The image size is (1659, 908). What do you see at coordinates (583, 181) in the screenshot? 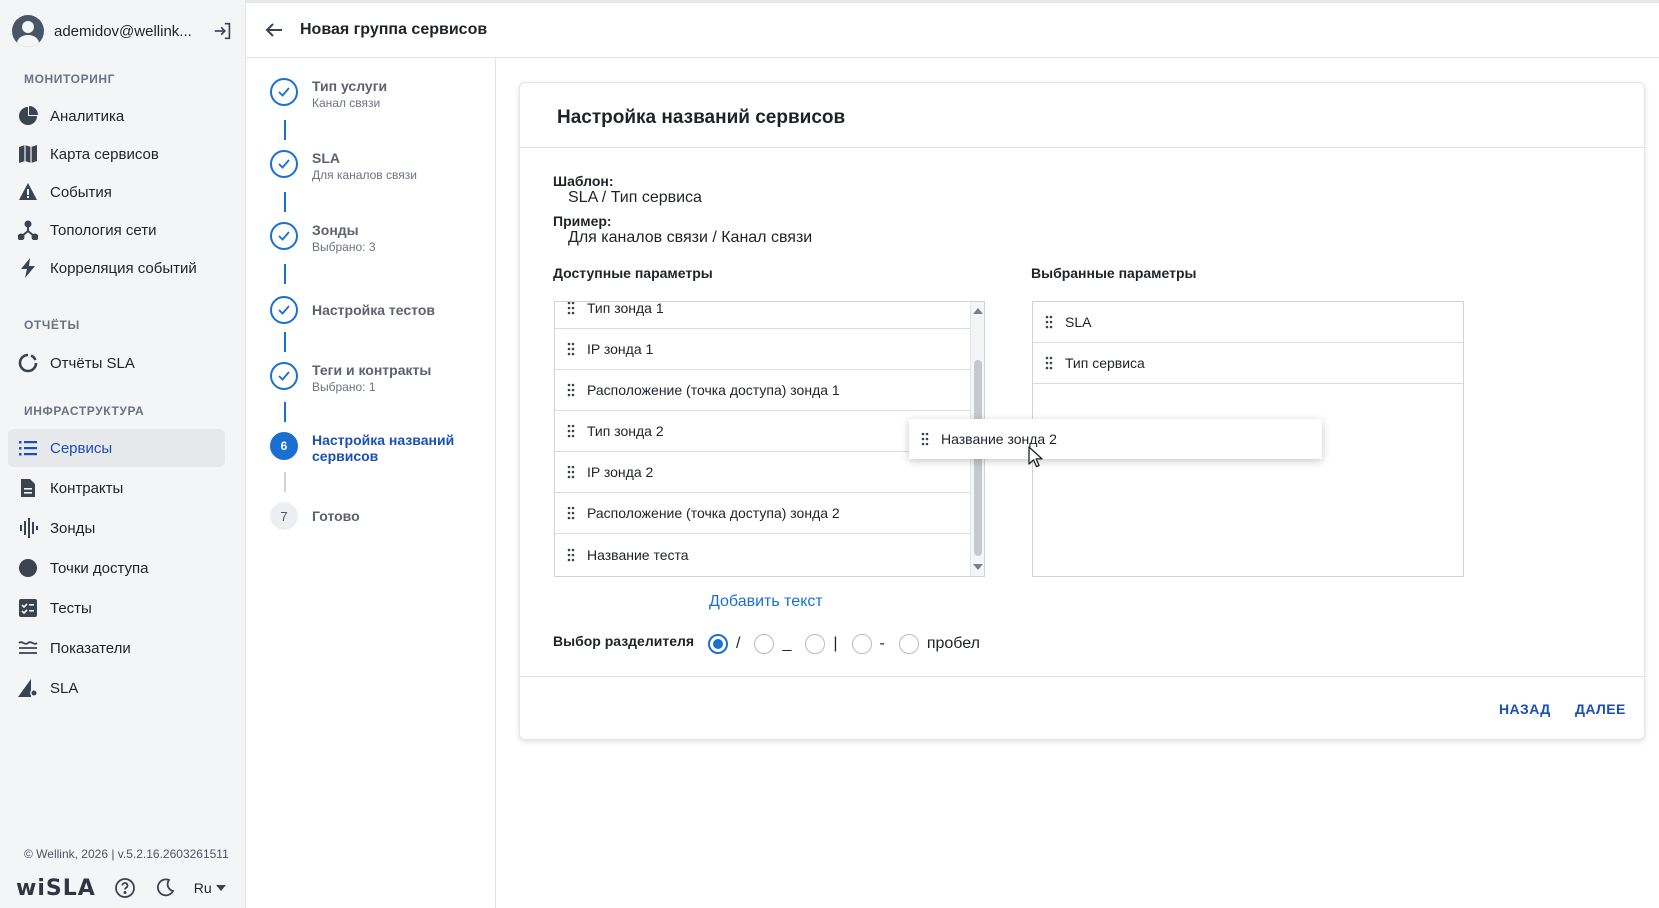
I see `template-label: Шаблон:` at bounding box center [583, 181].